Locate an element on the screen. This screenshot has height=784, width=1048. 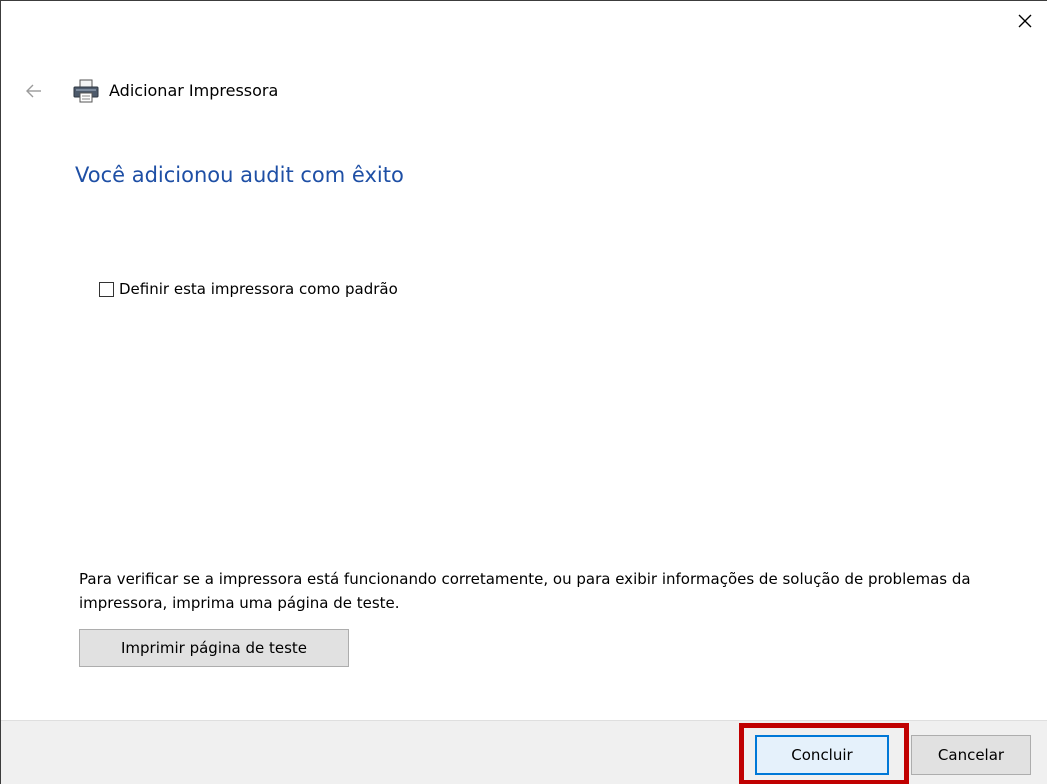
close-icon is located at coordinates (1025, 21).